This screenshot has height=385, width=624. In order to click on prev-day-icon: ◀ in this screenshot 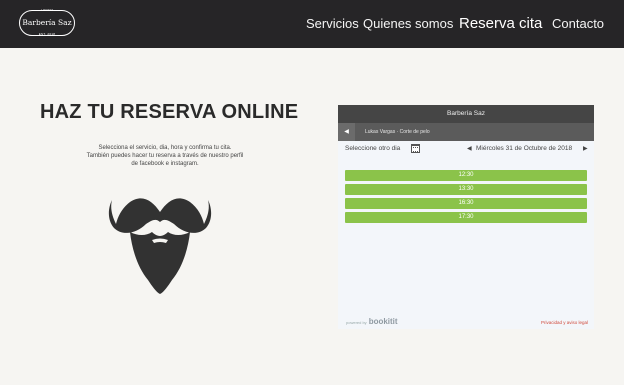, I will do `click(469, 148)`.